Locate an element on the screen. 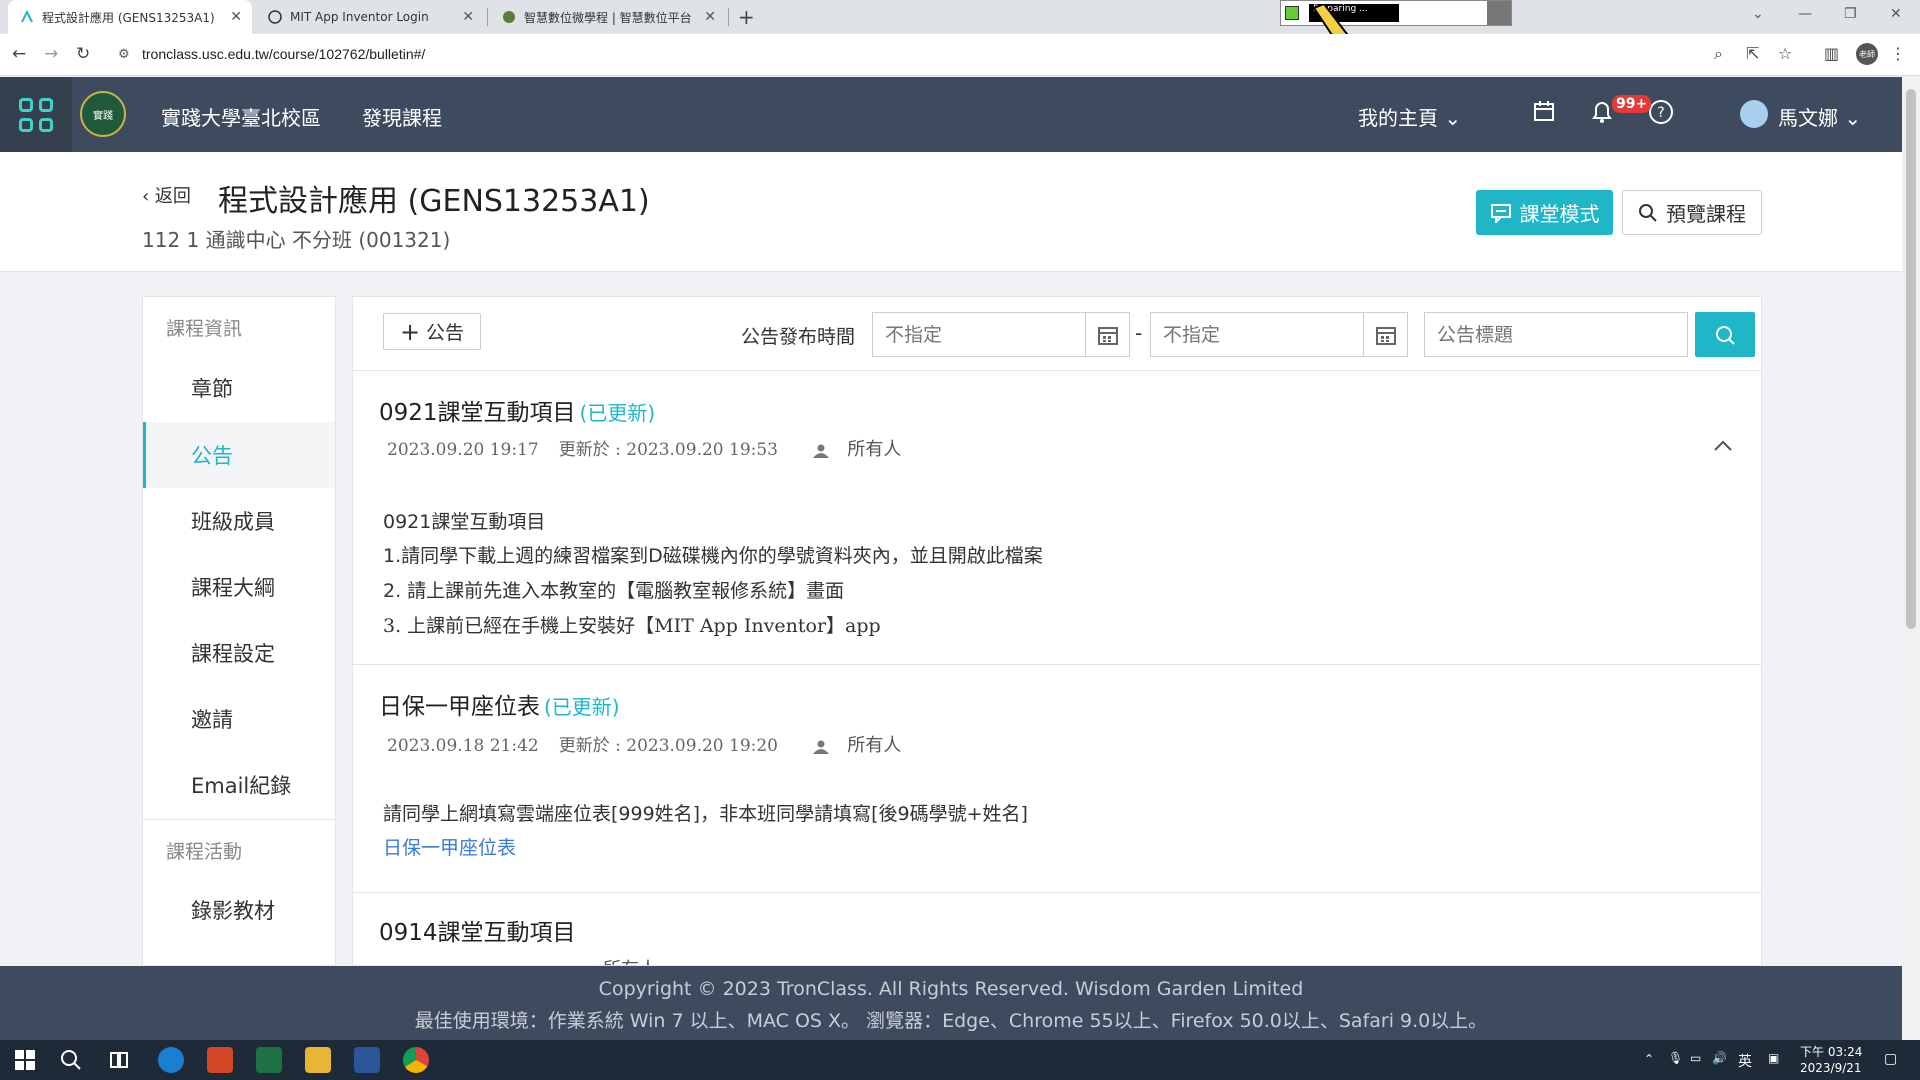 This screenshot has width=1920, height=1080. overlay-handle is located at coordinates (1499, 13).